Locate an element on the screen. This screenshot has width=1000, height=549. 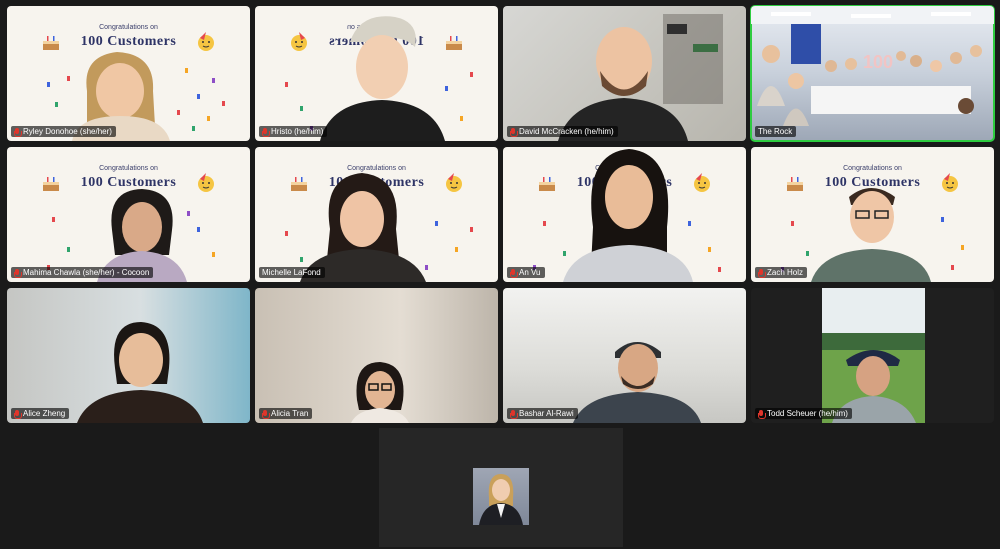
participant-name: Michelle LaFond is located at coordinates (291, 272).